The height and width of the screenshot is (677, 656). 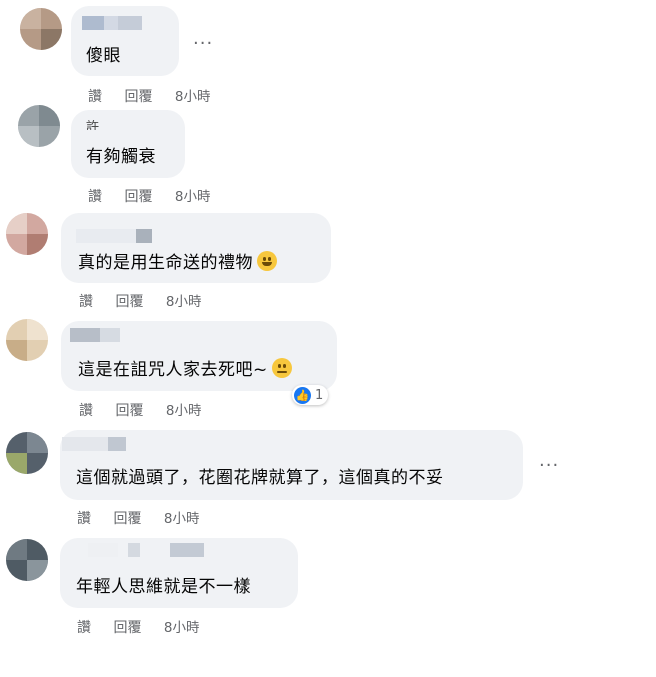 I want to click on blurred-author-name: 許慕元, so click(x=93, y=125).